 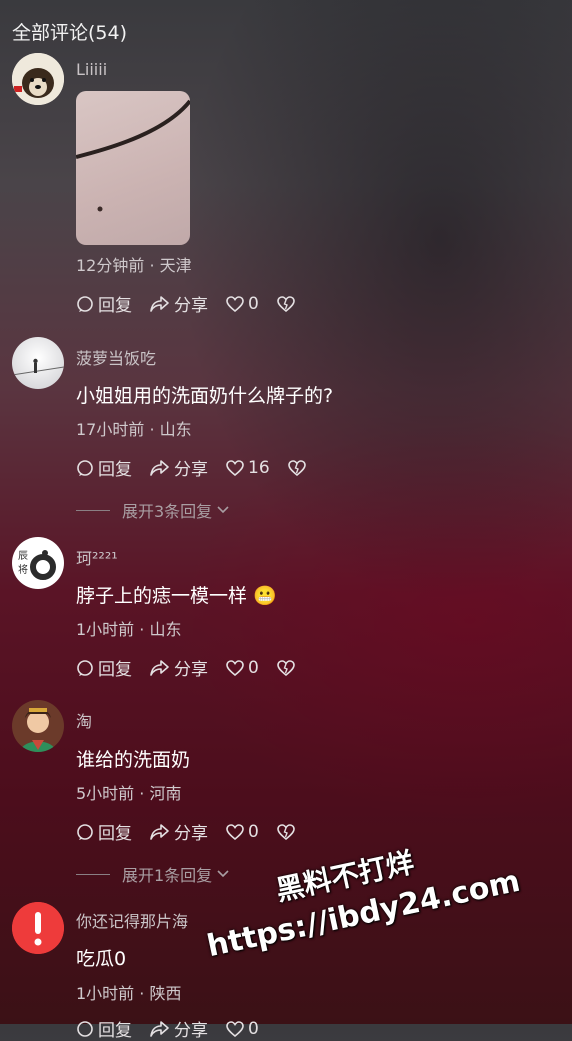 I want to click on expand-replies-label: 展开1条回复, so click(x=167, y=875).